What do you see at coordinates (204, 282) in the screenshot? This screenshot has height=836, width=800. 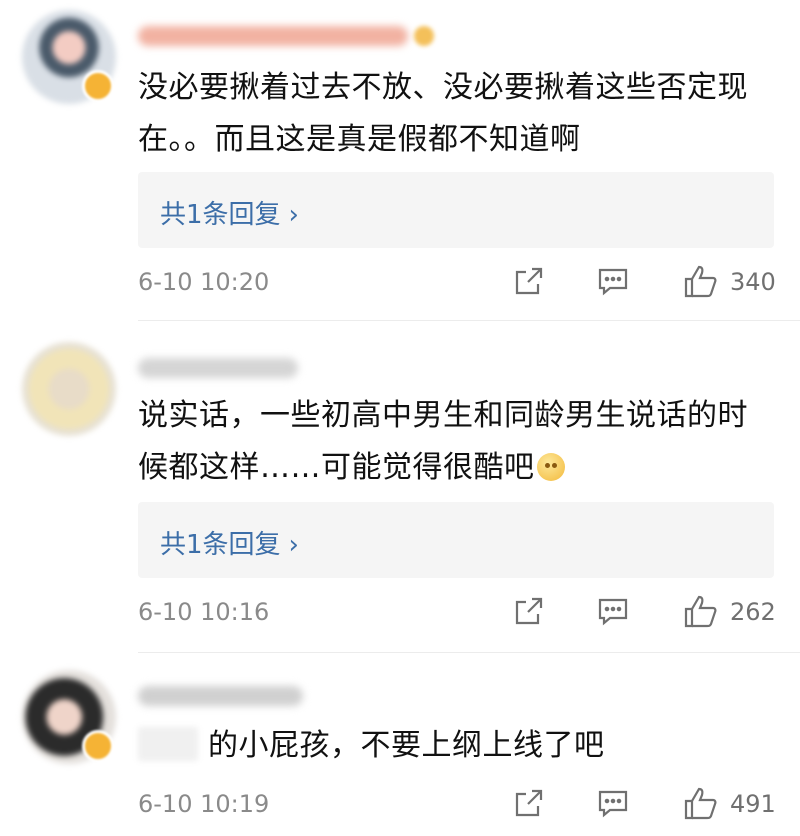 I see `timestamp: 6-10 10:20` at bounding box center [204, 282].